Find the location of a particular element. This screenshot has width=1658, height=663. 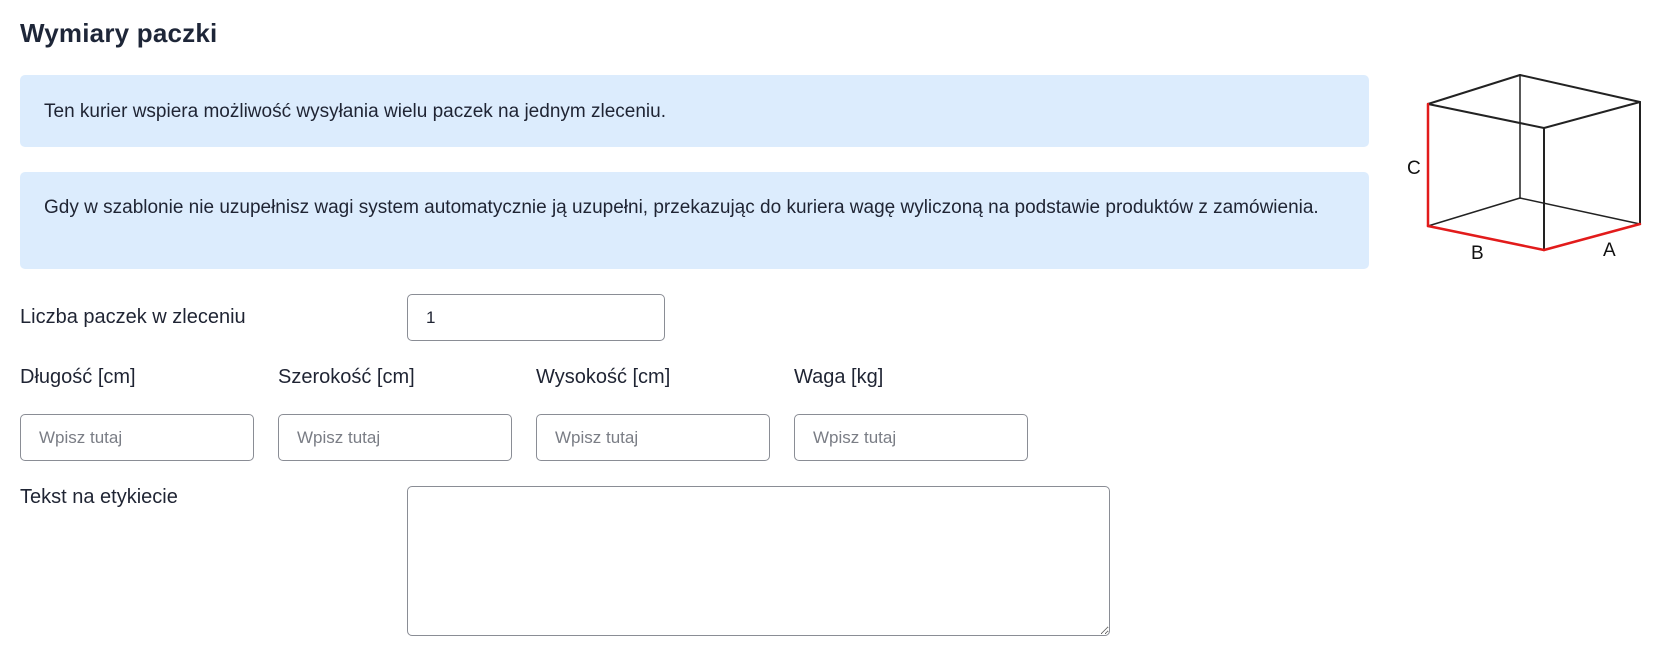

height-input is located at coordinates (653, 437).